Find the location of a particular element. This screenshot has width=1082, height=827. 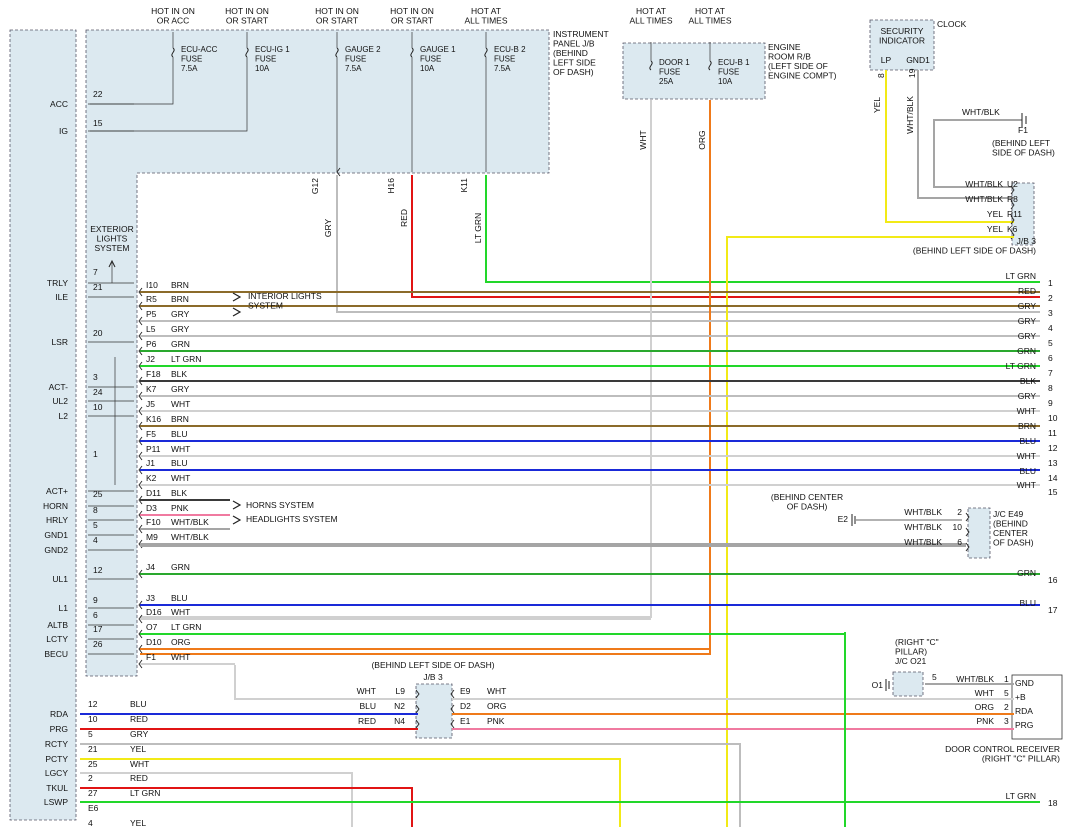

jb3-bottom-left-pin: N2 is located at coordinates (399, 706).